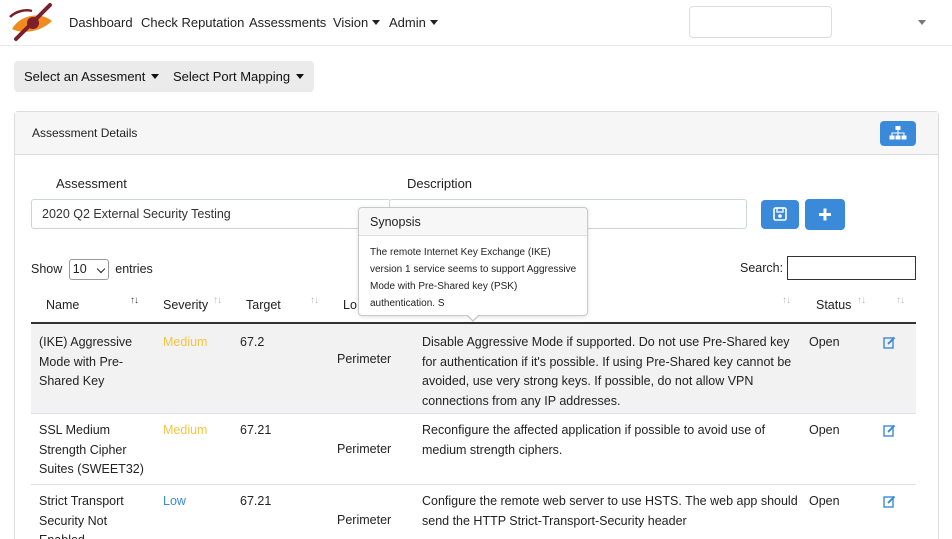 This screenshot has height=539, width=952. I want to click on tooltip-arrow-fill, so click(473, 317).